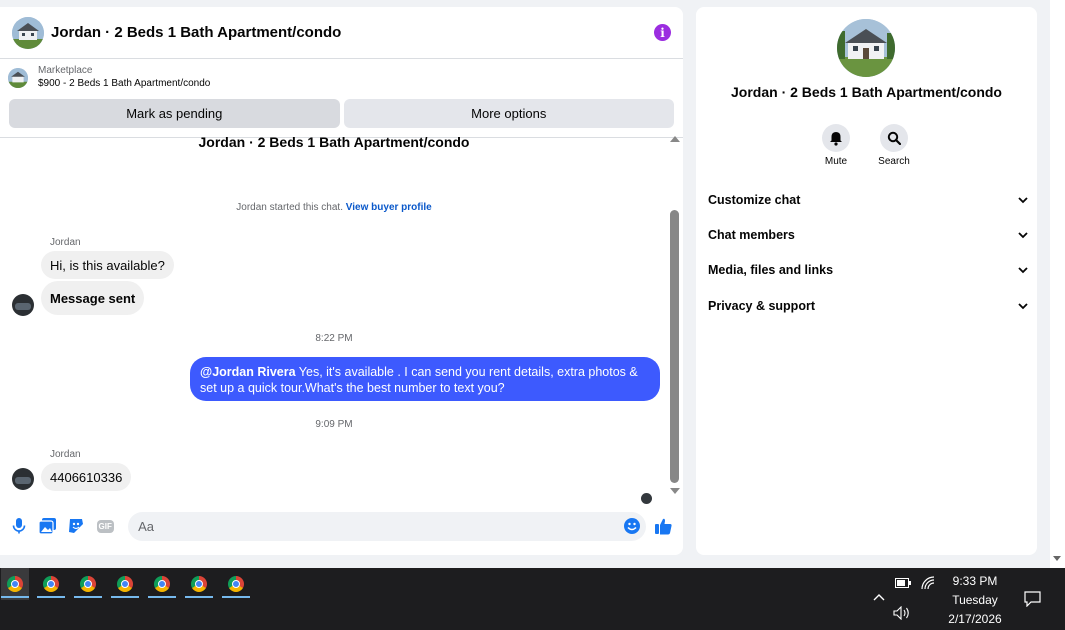  I want to click on info-icon: i, so click(662, 32).